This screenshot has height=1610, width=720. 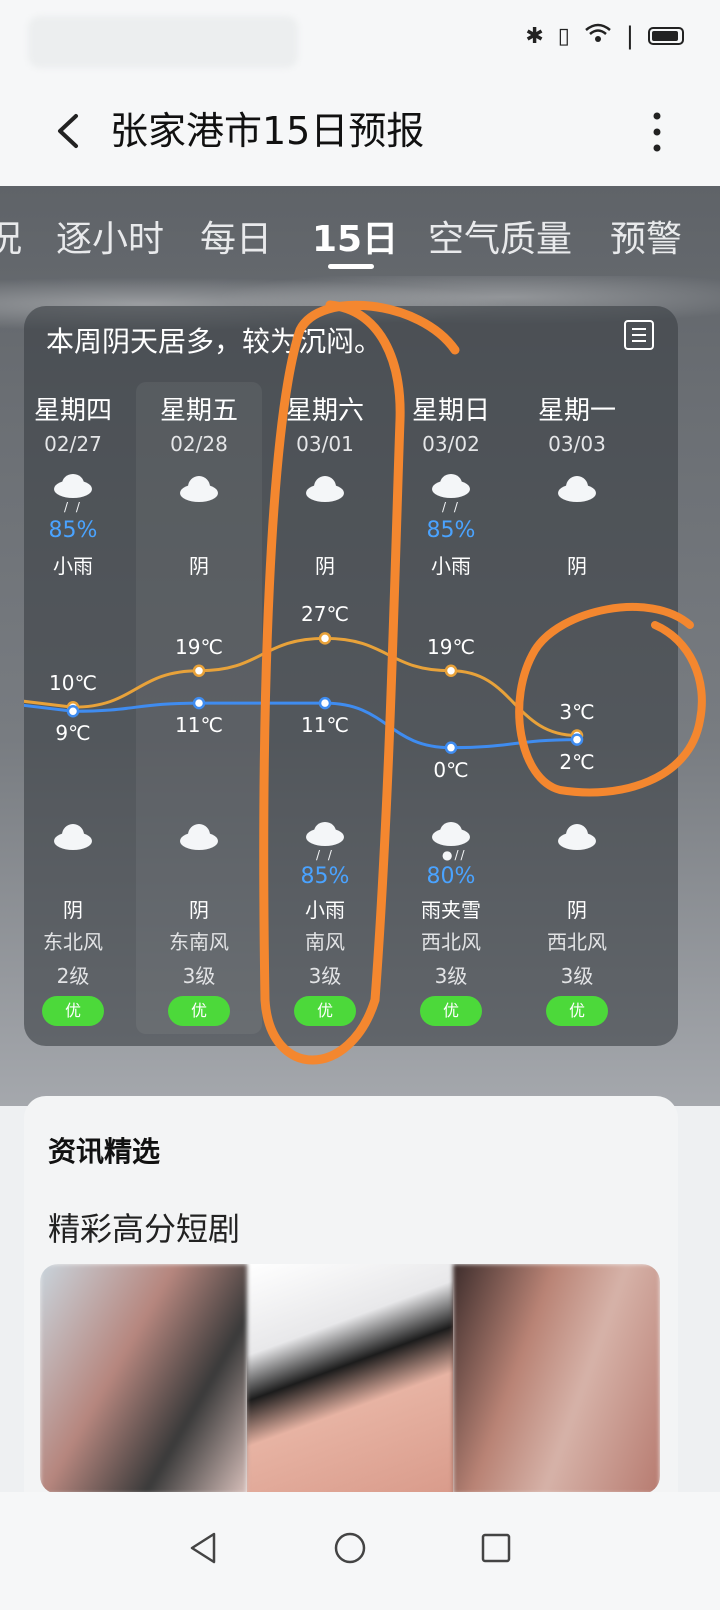 I want to click on page-title: 张家港市15日预报, so click(x=267, y=131).